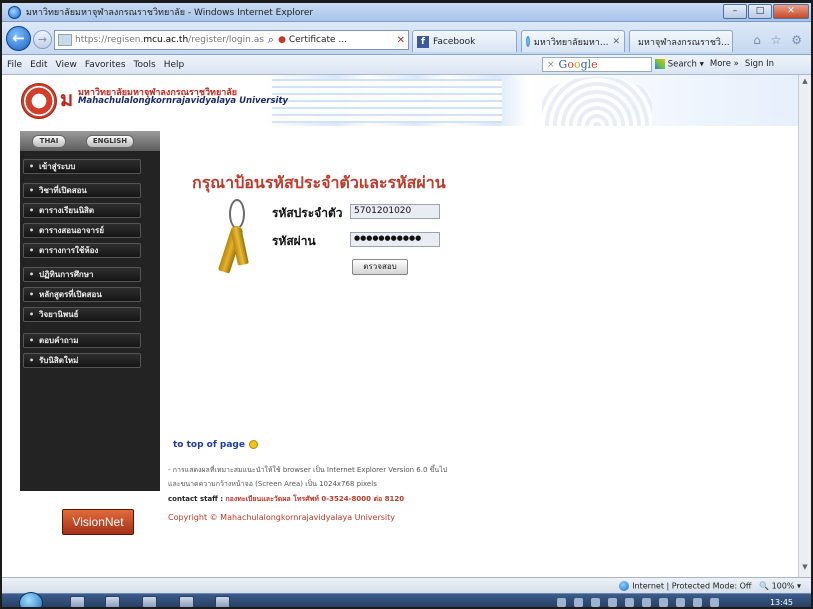 Image resolution: width=813 pixels, height=609 pixels. Describe the element at coordinates (38, 65) in the screenshot. I see `menu-edit: Edit` at that location.